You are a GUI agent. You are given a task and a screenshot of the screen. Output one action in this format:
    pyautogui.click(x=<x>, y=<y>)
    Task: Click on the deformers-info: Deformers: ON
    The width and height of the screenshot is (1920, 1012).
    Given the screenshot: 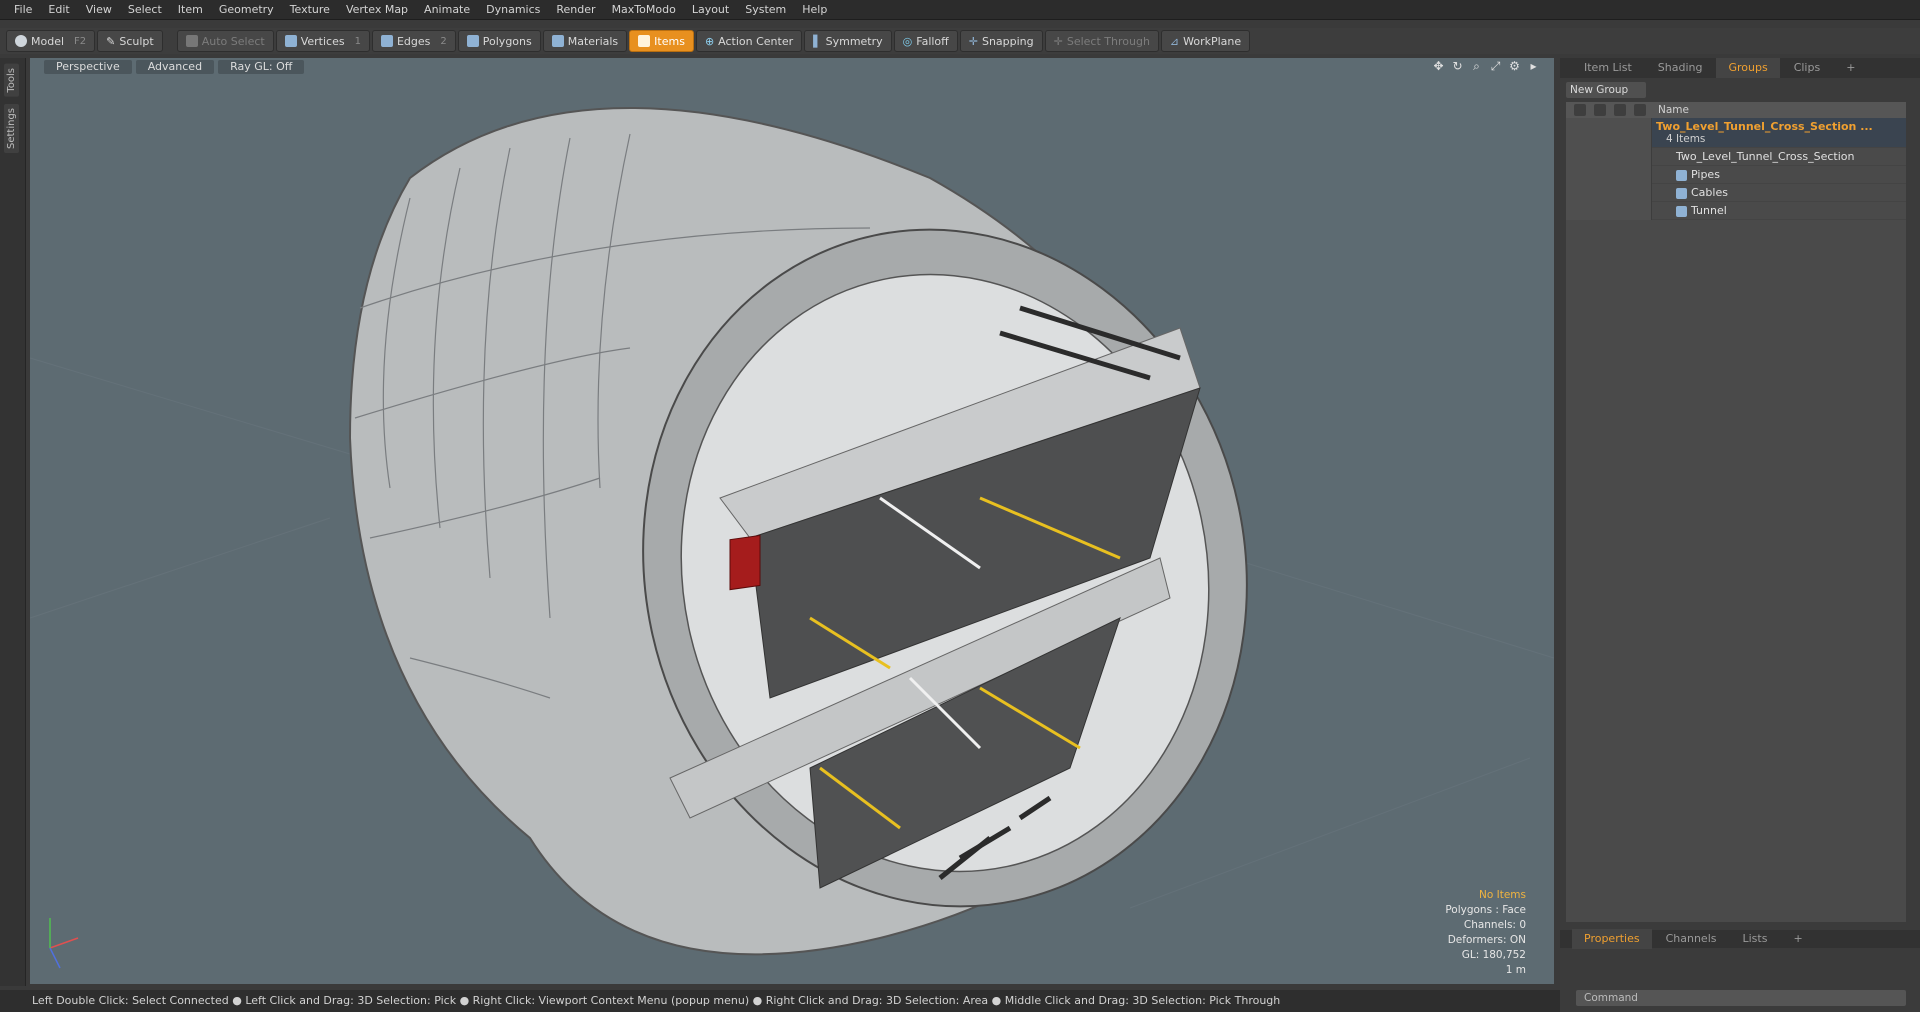 What is the action you would take?
    pyautogui.click(x=1486, y=940)
    